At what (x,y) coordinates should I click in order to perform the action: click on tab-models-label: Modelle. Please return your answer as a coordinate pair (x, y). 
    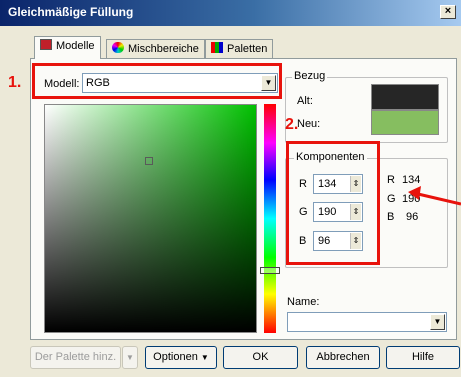
    Looking at the image, I should click on (75, 46).